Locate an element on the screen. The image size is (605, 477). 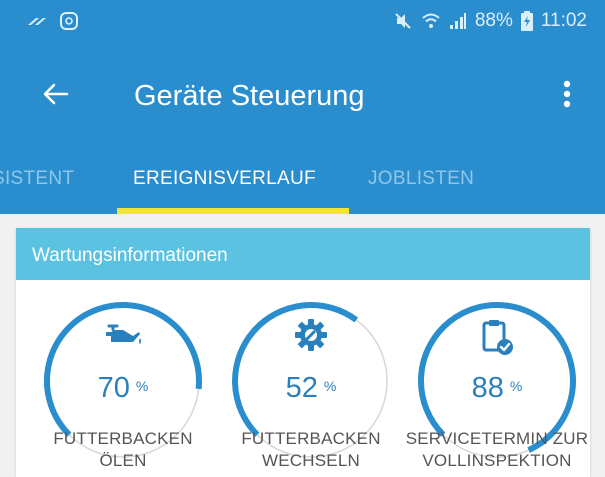
gauge-label-line2: WECHSELN is located at coordinates (311, 460).